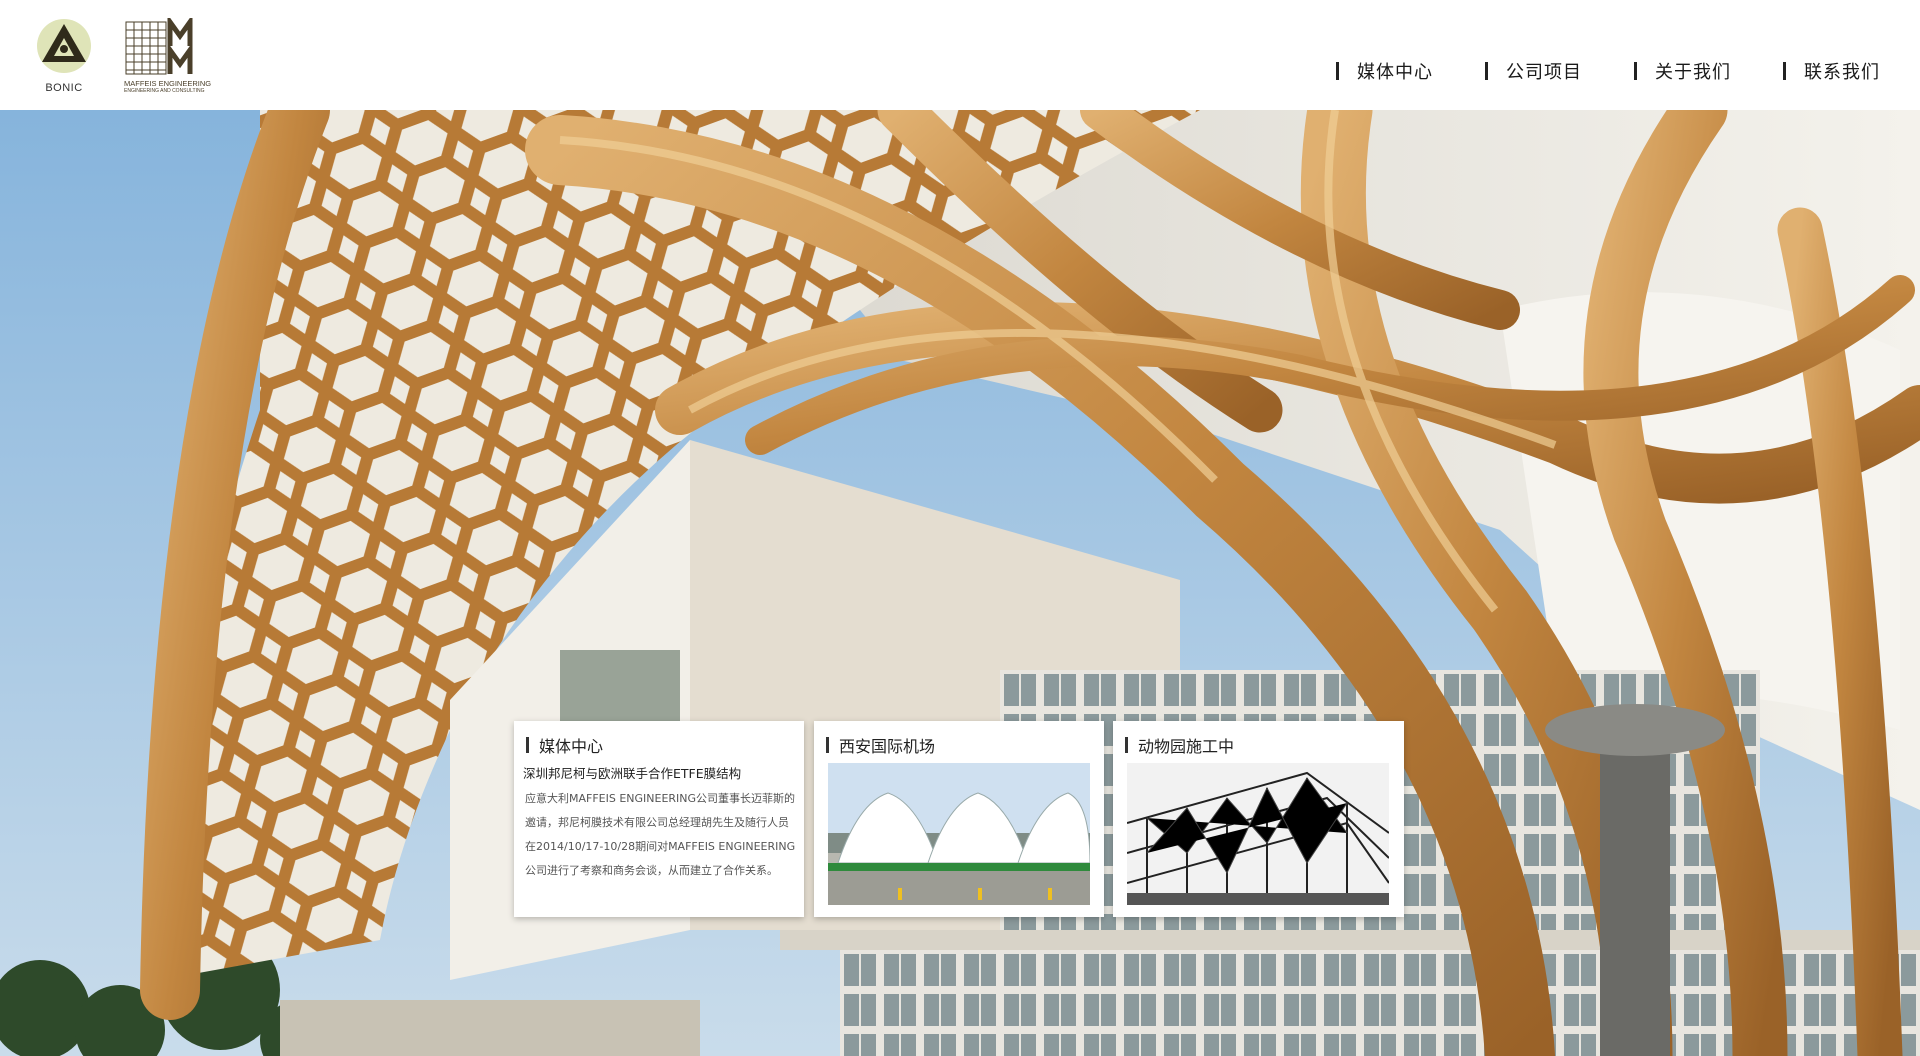  I want to click on news-card-title: 媒体中心, so click(564, 745).